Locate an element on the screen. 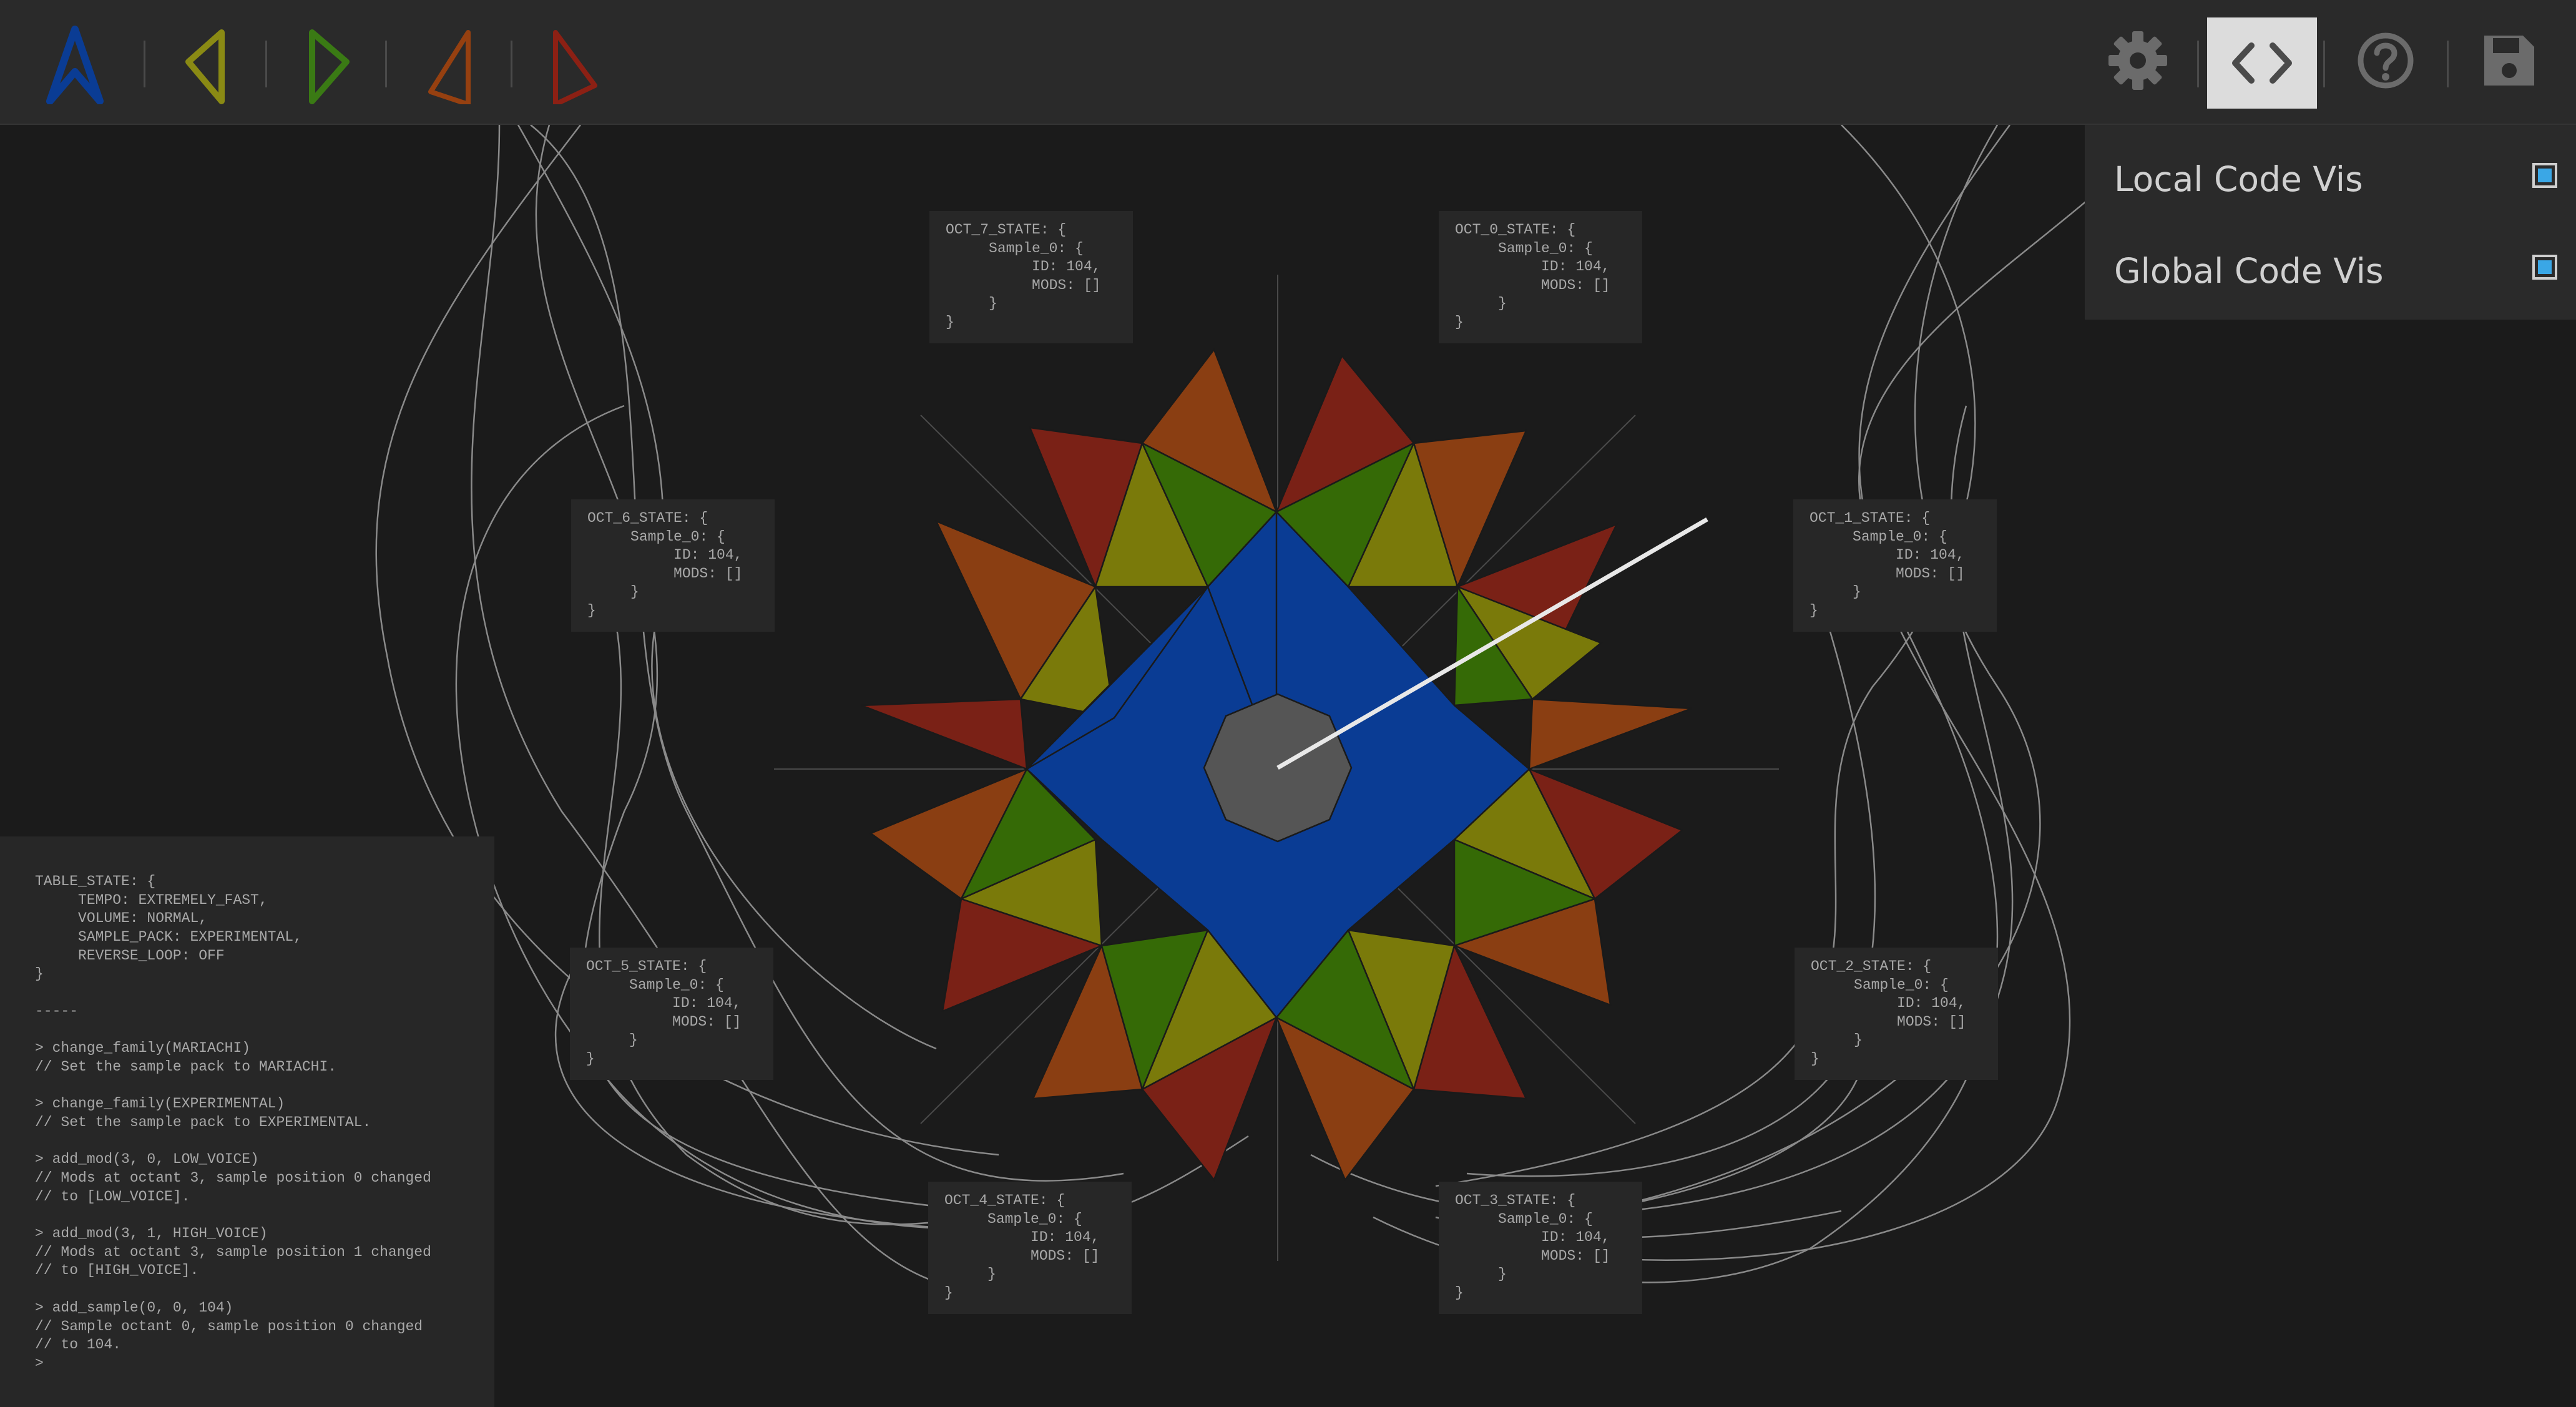  global-code-vis-checkbox is located at coordinates (2544, 267).